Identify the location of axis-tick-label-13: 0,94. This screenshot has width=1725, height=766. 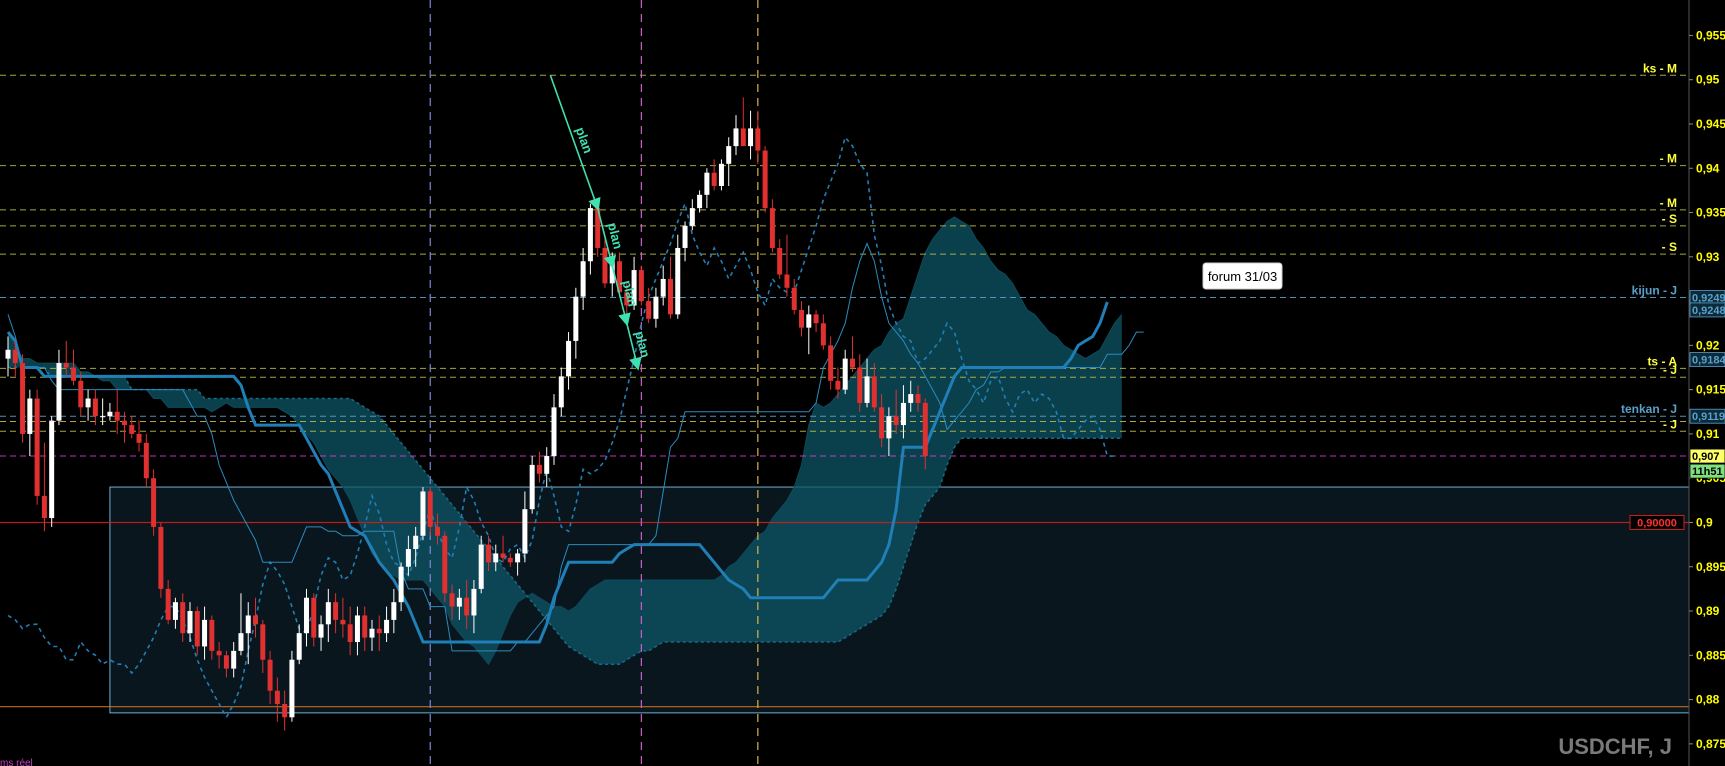
(1708, 168).